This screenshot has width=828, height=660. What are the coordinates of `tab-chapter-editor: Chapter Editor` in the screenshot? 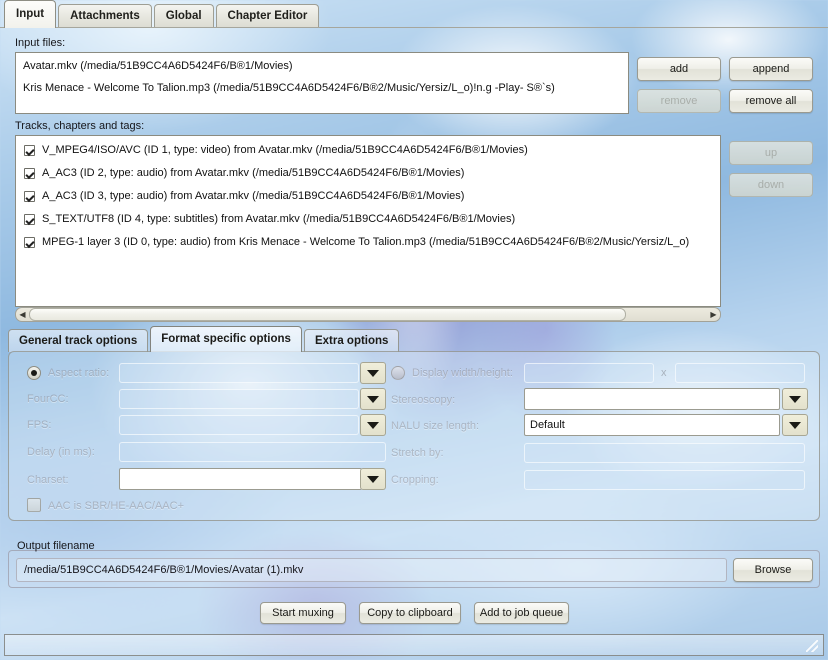 It's located at (267, 16).